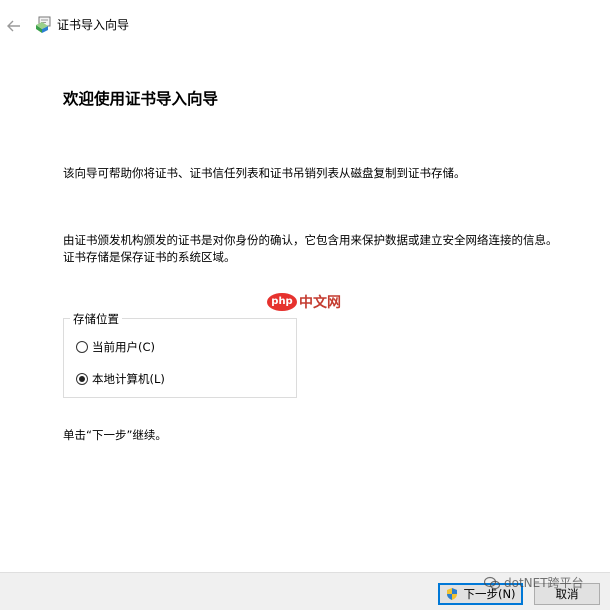 The height and width of the screenshot is (610, 610). I want to click on footer-bar: 下一步(N) 取消, so click(305, 591).